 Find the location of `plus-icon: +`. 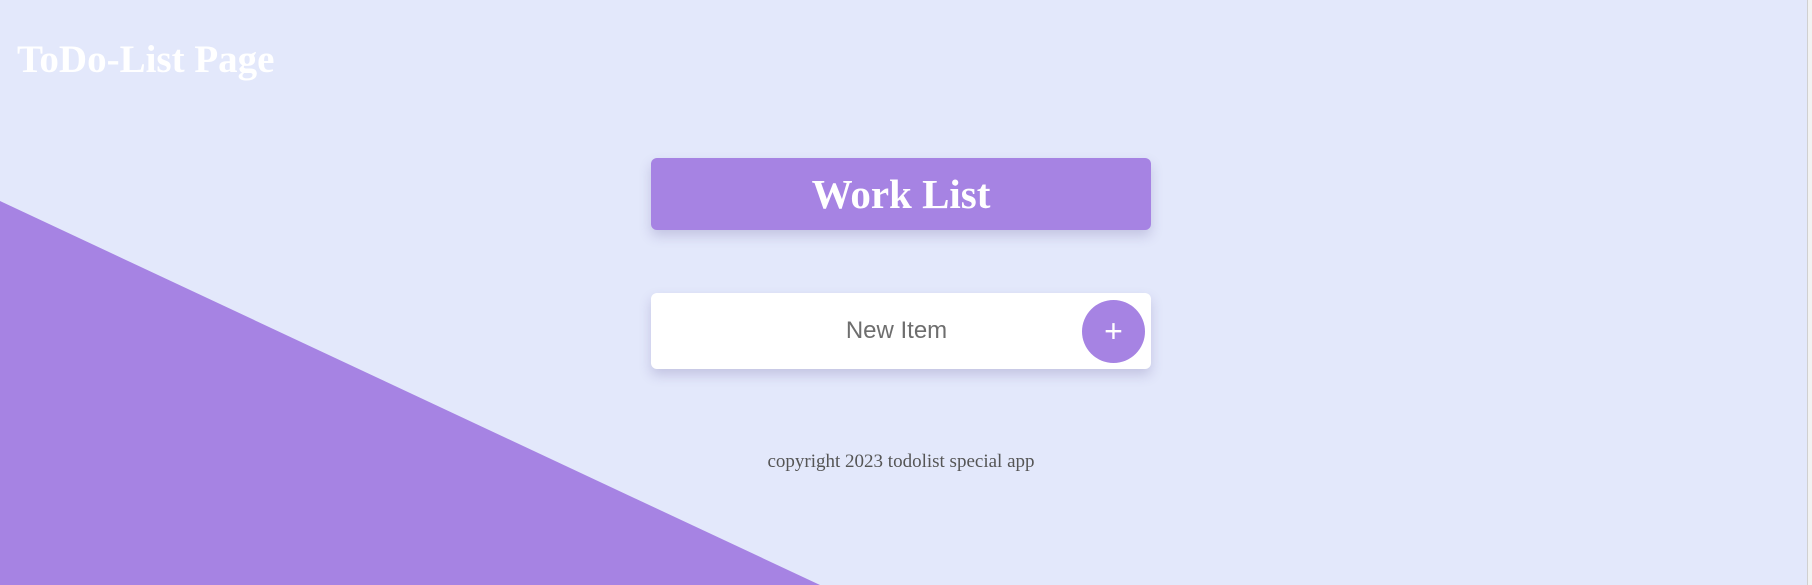

plus-icon: + is located at coordinates (1113, 331).